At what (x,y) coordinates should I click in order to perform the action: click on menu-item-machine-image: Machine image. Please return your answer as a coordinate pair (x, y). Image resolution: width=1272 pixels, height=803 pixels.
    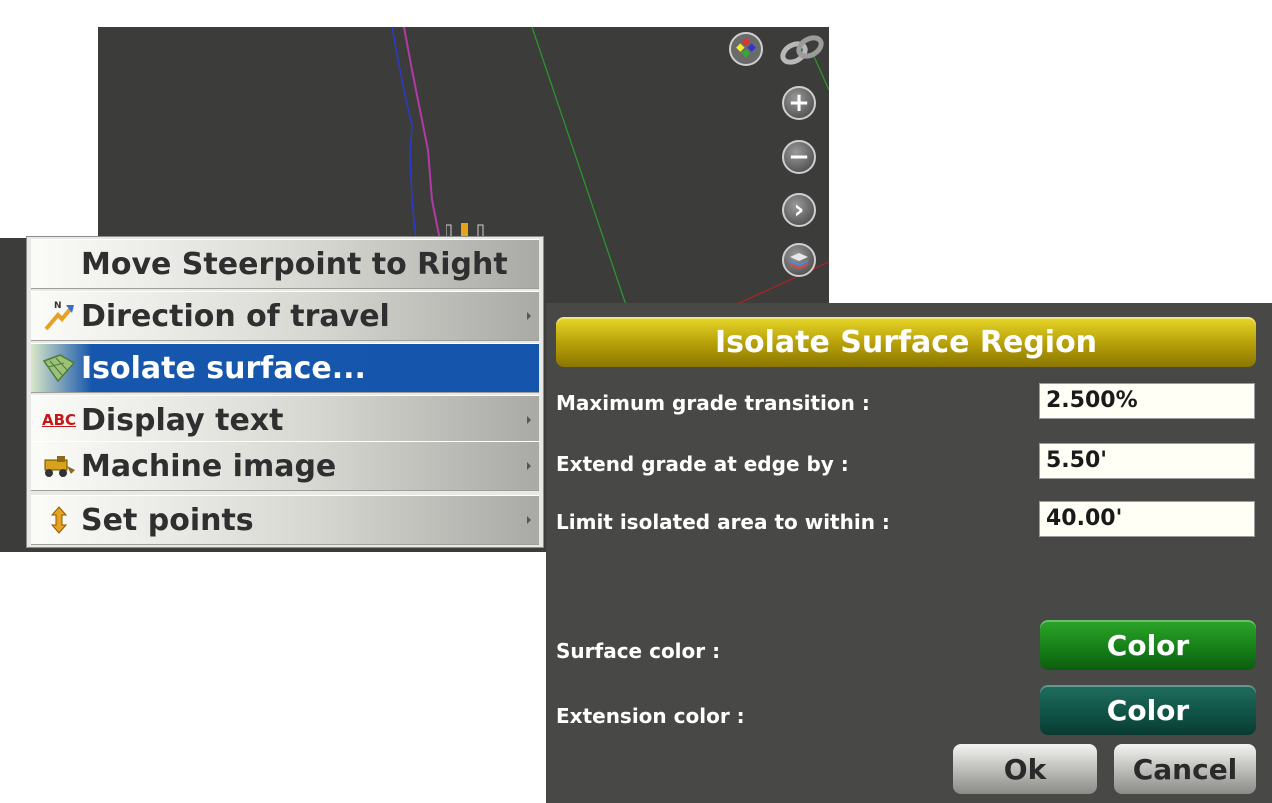
    Looking at the image, I should click on (285, 466).